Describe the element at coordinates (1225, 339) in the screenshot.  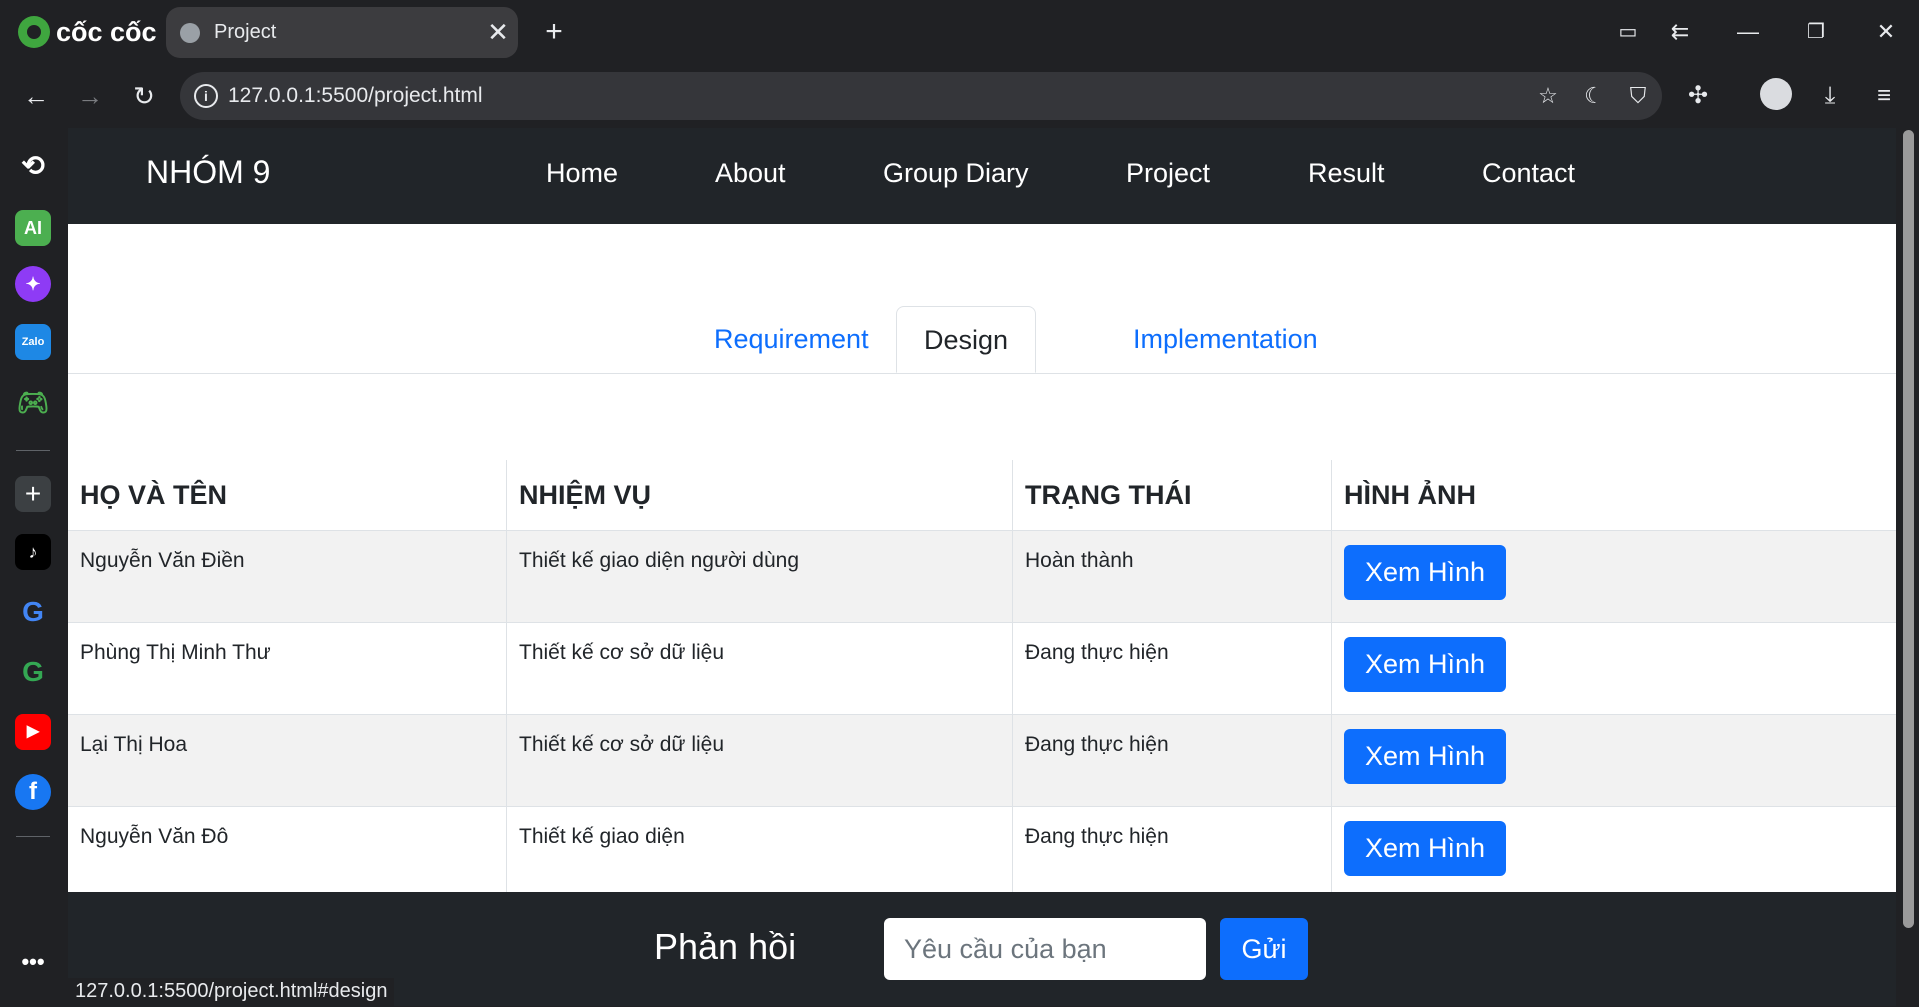
I see `tab-implementation: Implementation` at that location.